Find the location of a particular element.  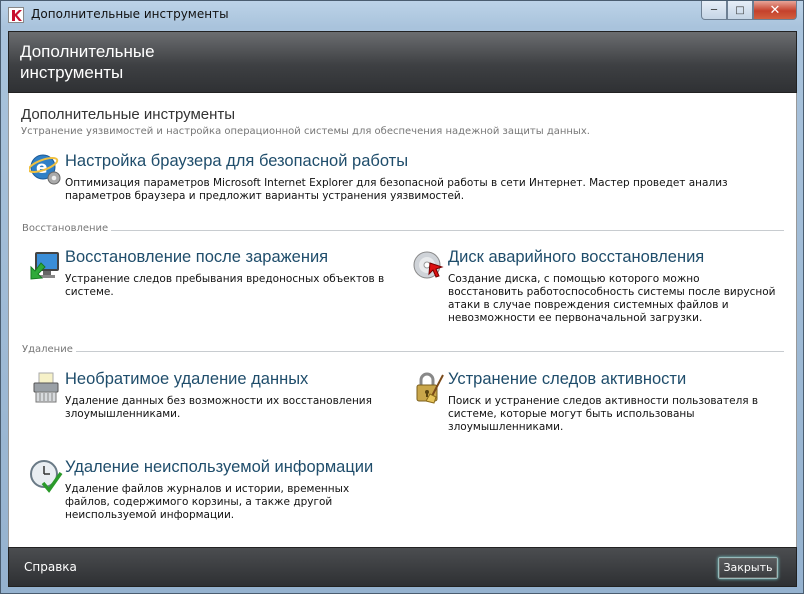

section-delete: Удаление is located at coordinates (403, 351).